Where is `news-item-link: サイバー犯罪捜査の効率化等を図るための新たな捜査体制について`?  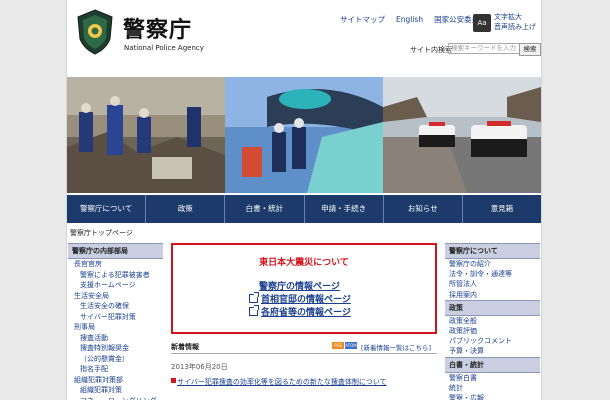
news-item-link: サイバー犯罪捜査の効率化等を図るための新たな捜査体制について is located at coordinates (282, 382).